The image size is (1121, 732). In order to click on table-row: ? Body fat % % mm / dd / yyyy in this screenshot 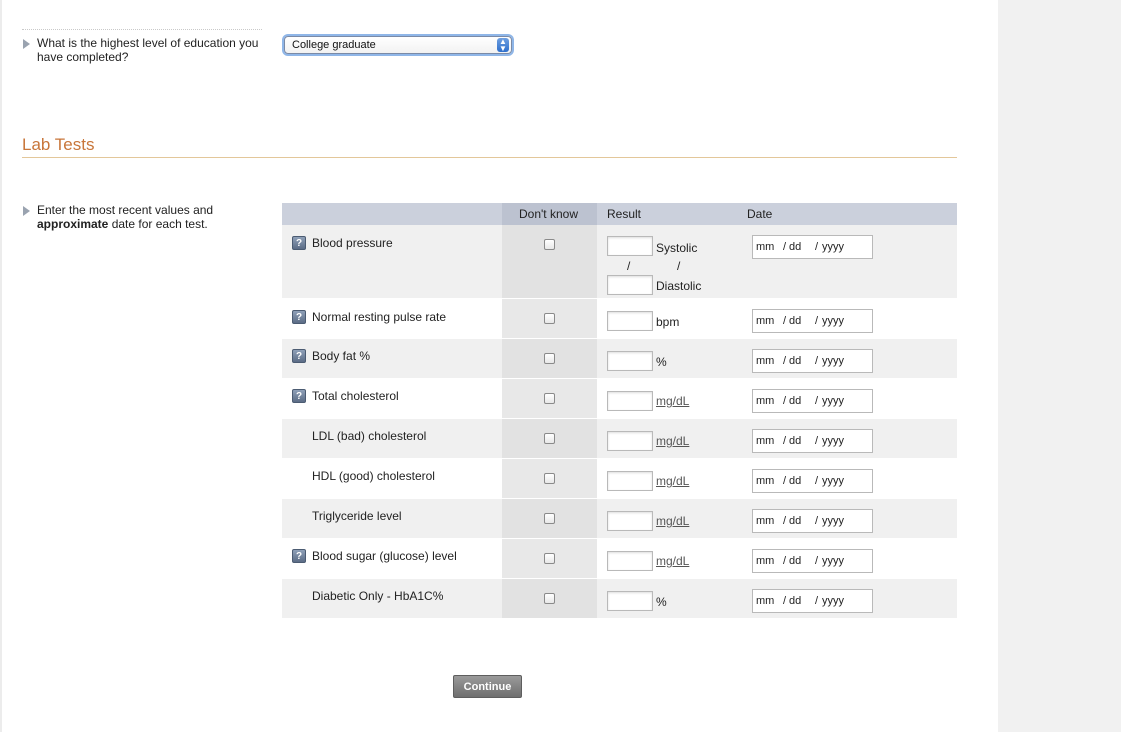, I will do `click(619, 359)`.